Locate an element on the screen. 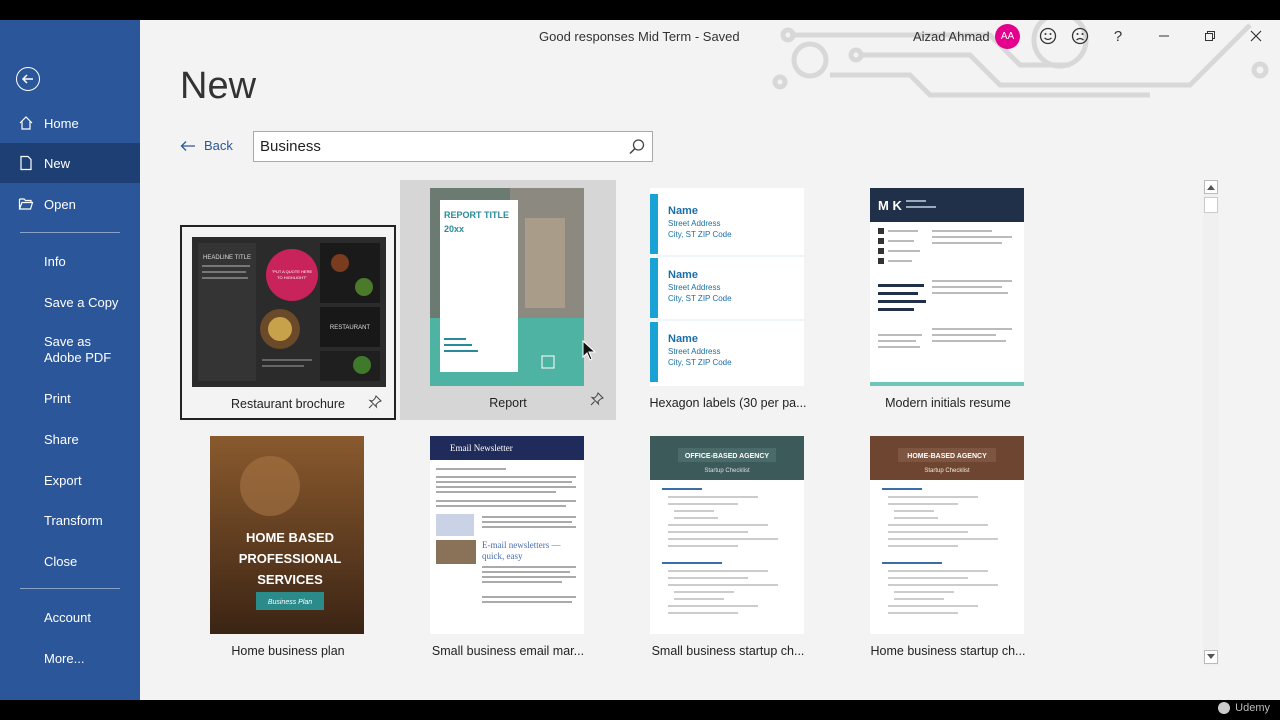 The height and width of the screenshot is (720, 1280). sidebar-item-label: Info is located at coordinates (55, 261).